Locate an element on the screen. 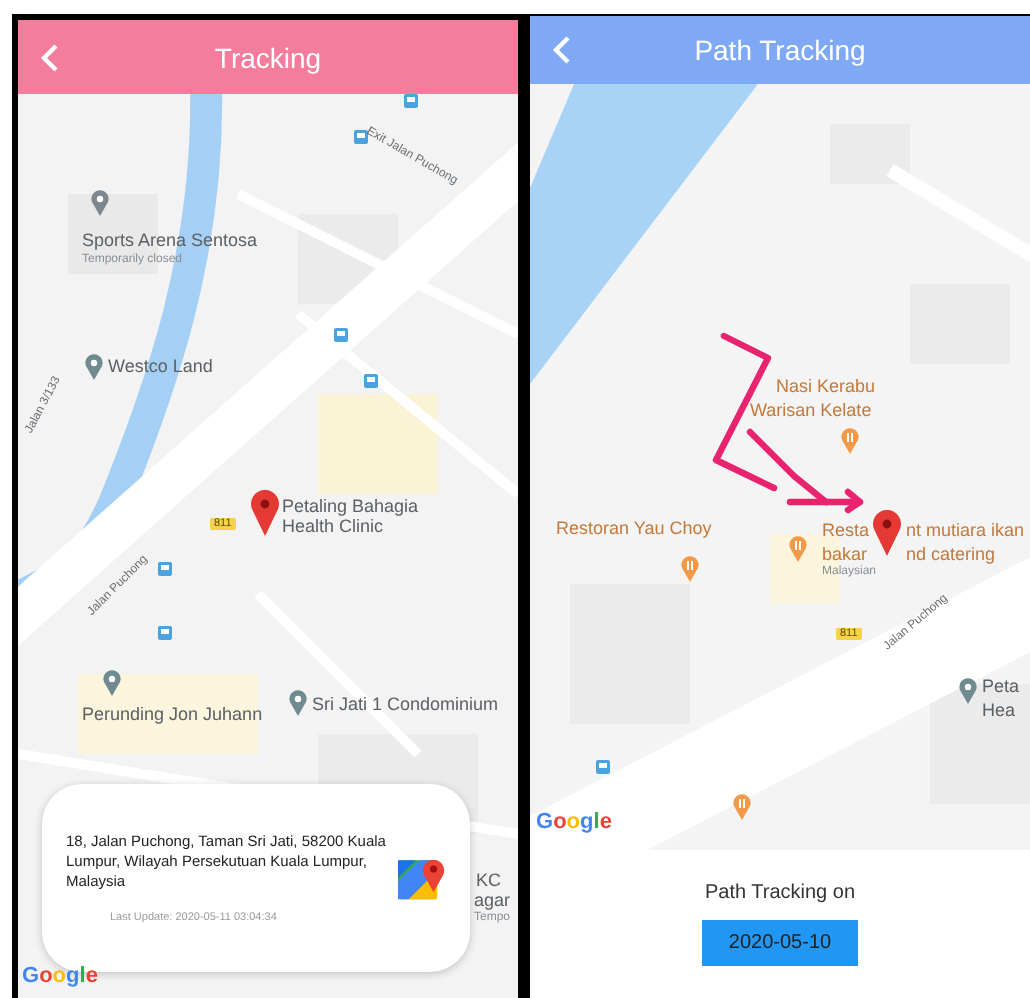 This screenshot has height=998, width=1030. place-label: Sports Arena Sentosa is located at coordinates (170, 240).